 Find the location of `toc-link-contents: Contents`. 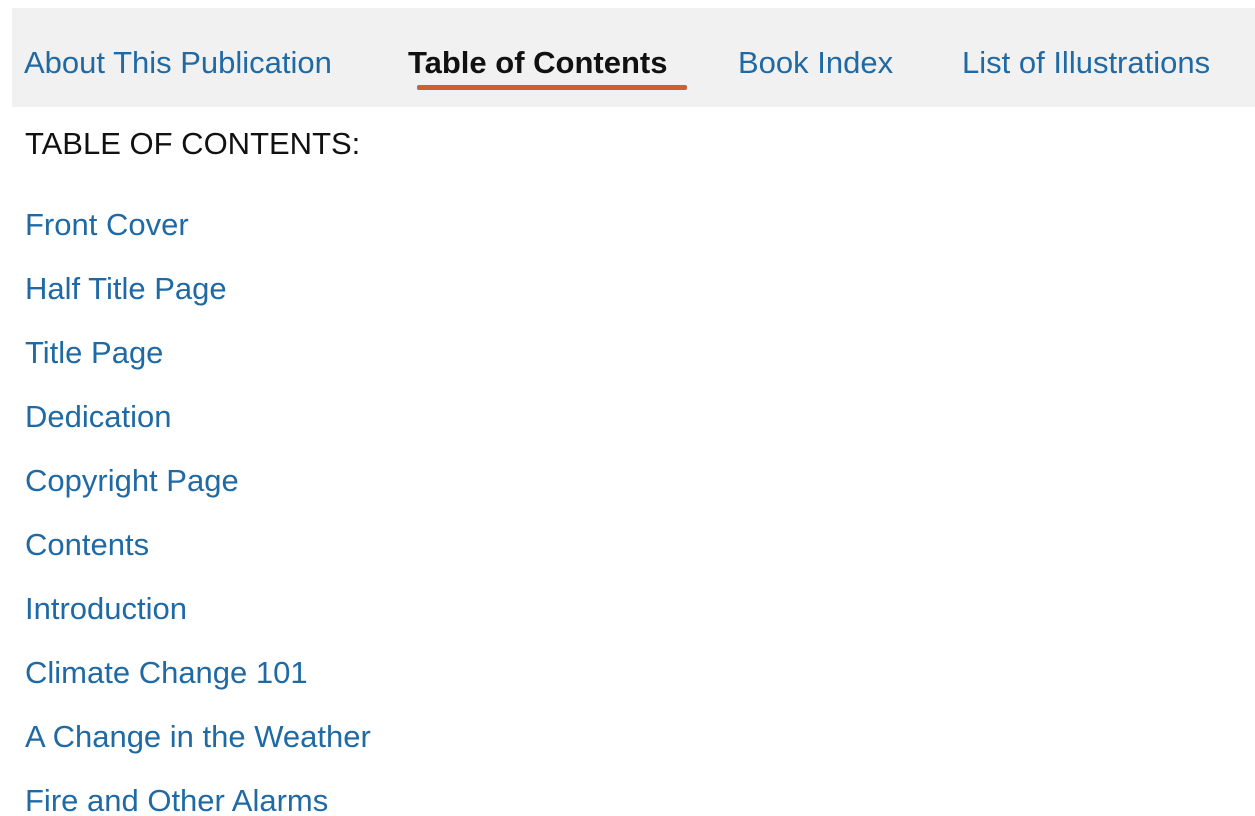

toc-link-contents: Contents is located at coordinates (198, 558).